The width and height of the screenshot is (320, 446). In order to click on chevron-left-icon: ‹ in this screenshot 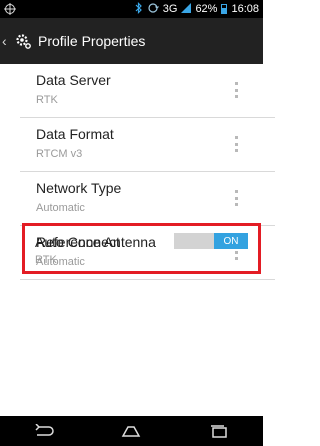, I will do `click(7, 41)`.